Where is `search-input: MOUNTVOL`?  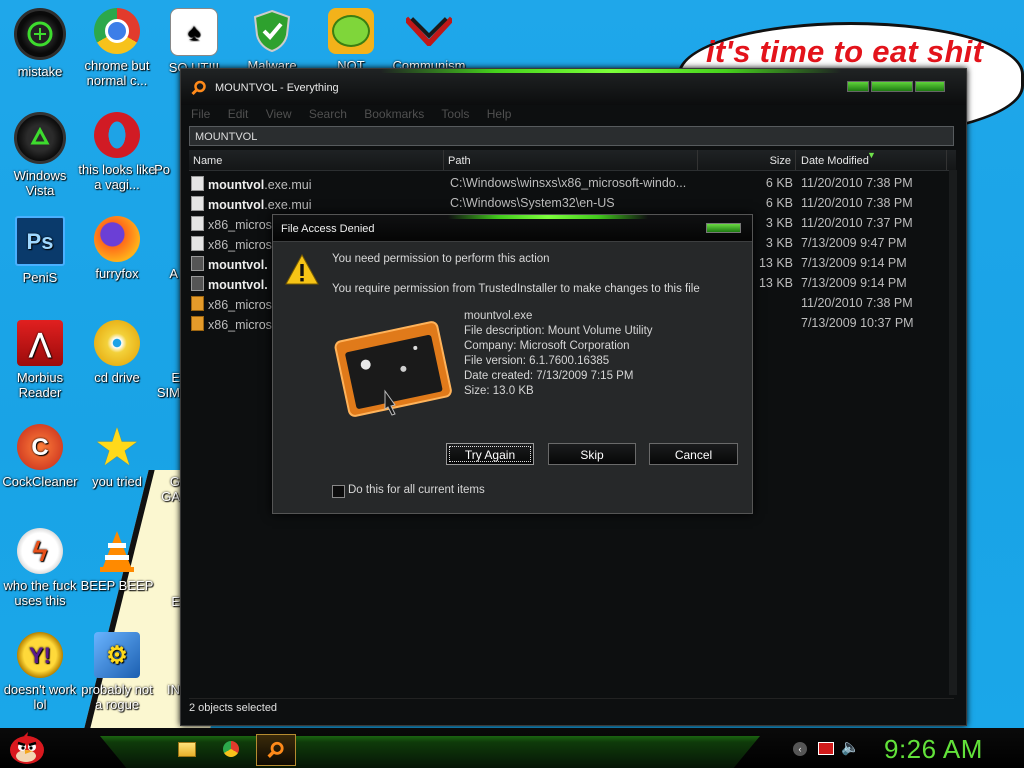
search-input: MOUNTVOL is located at coordinates (571, 136).